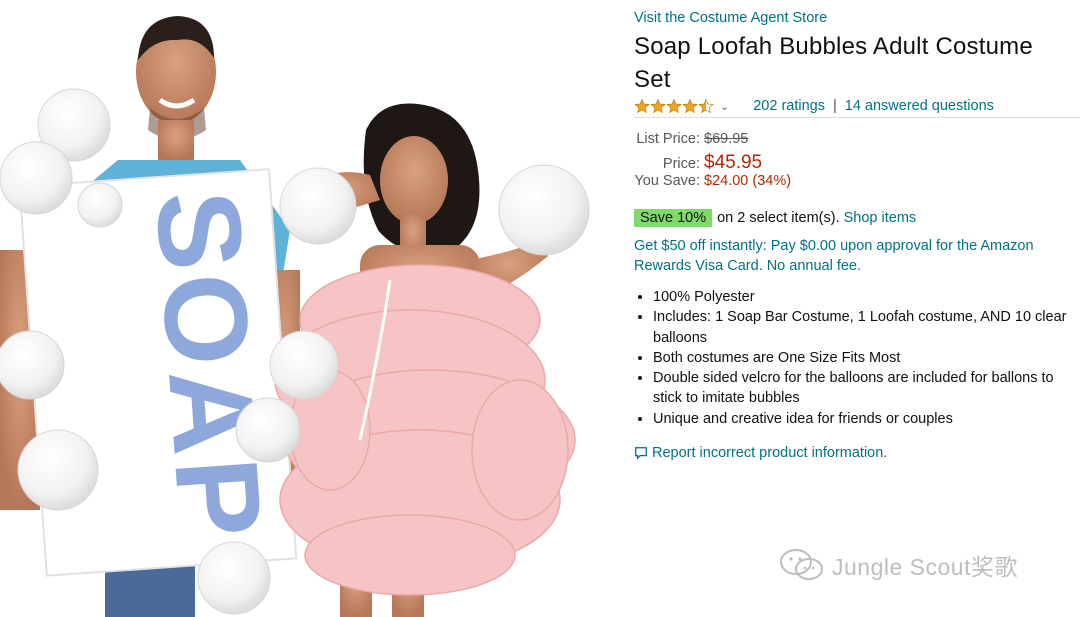  Describe the element at coordinates (668, 139) in the screenshot. I see `list-price-label: List Price:` at that location.